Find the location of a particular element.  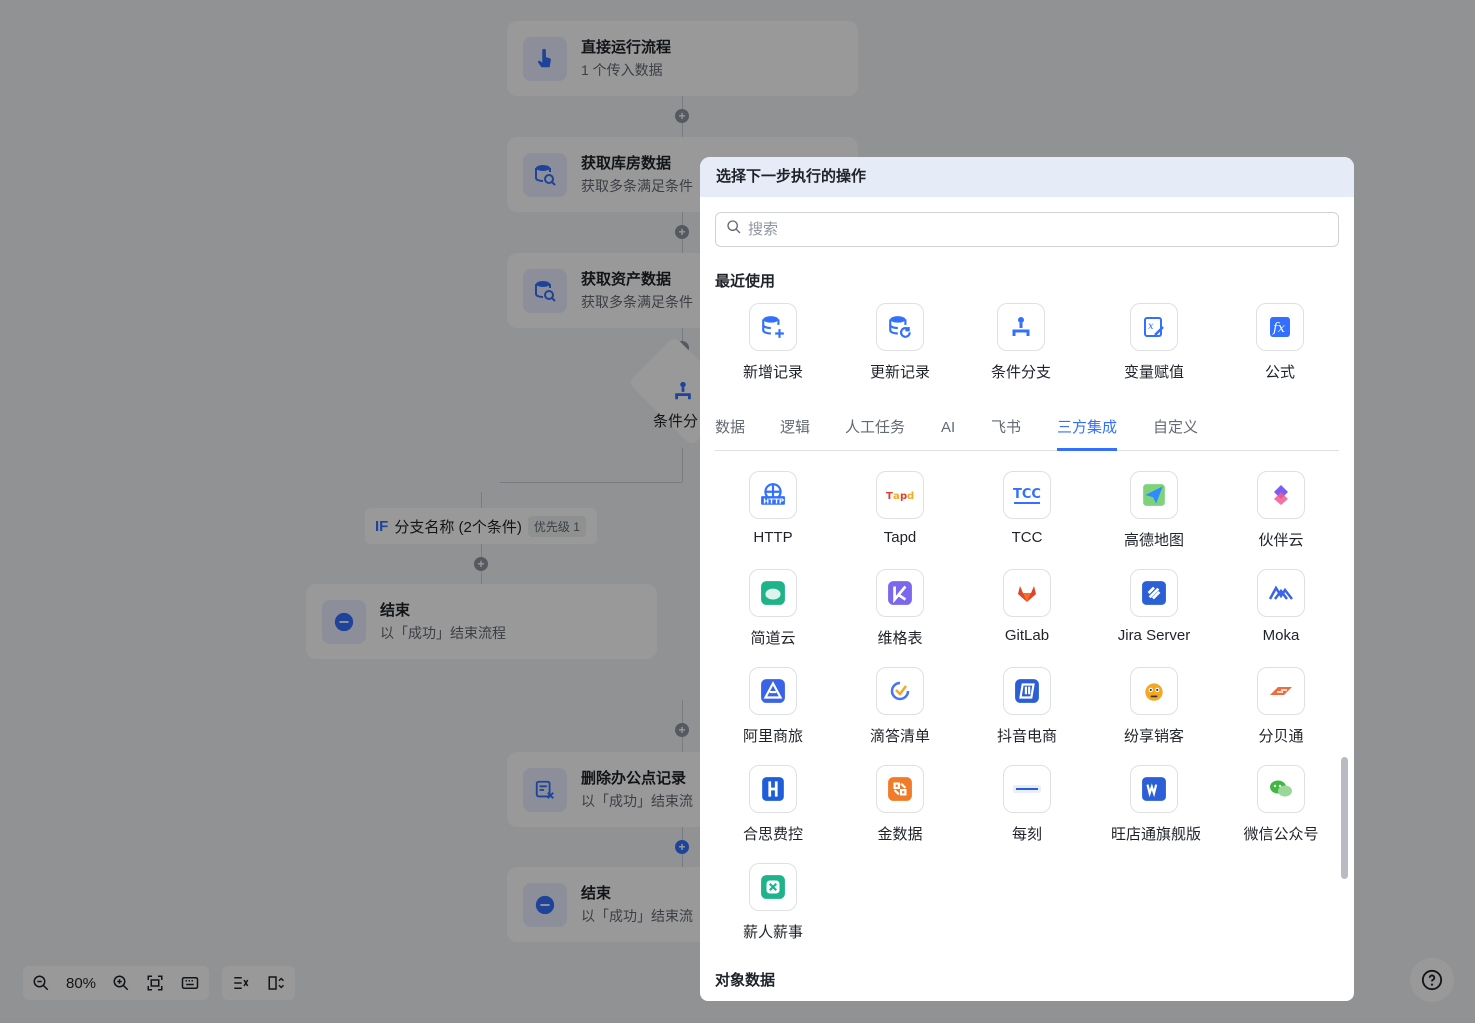

item-label: 伙伴云 is located at coordinates (1281, 540).